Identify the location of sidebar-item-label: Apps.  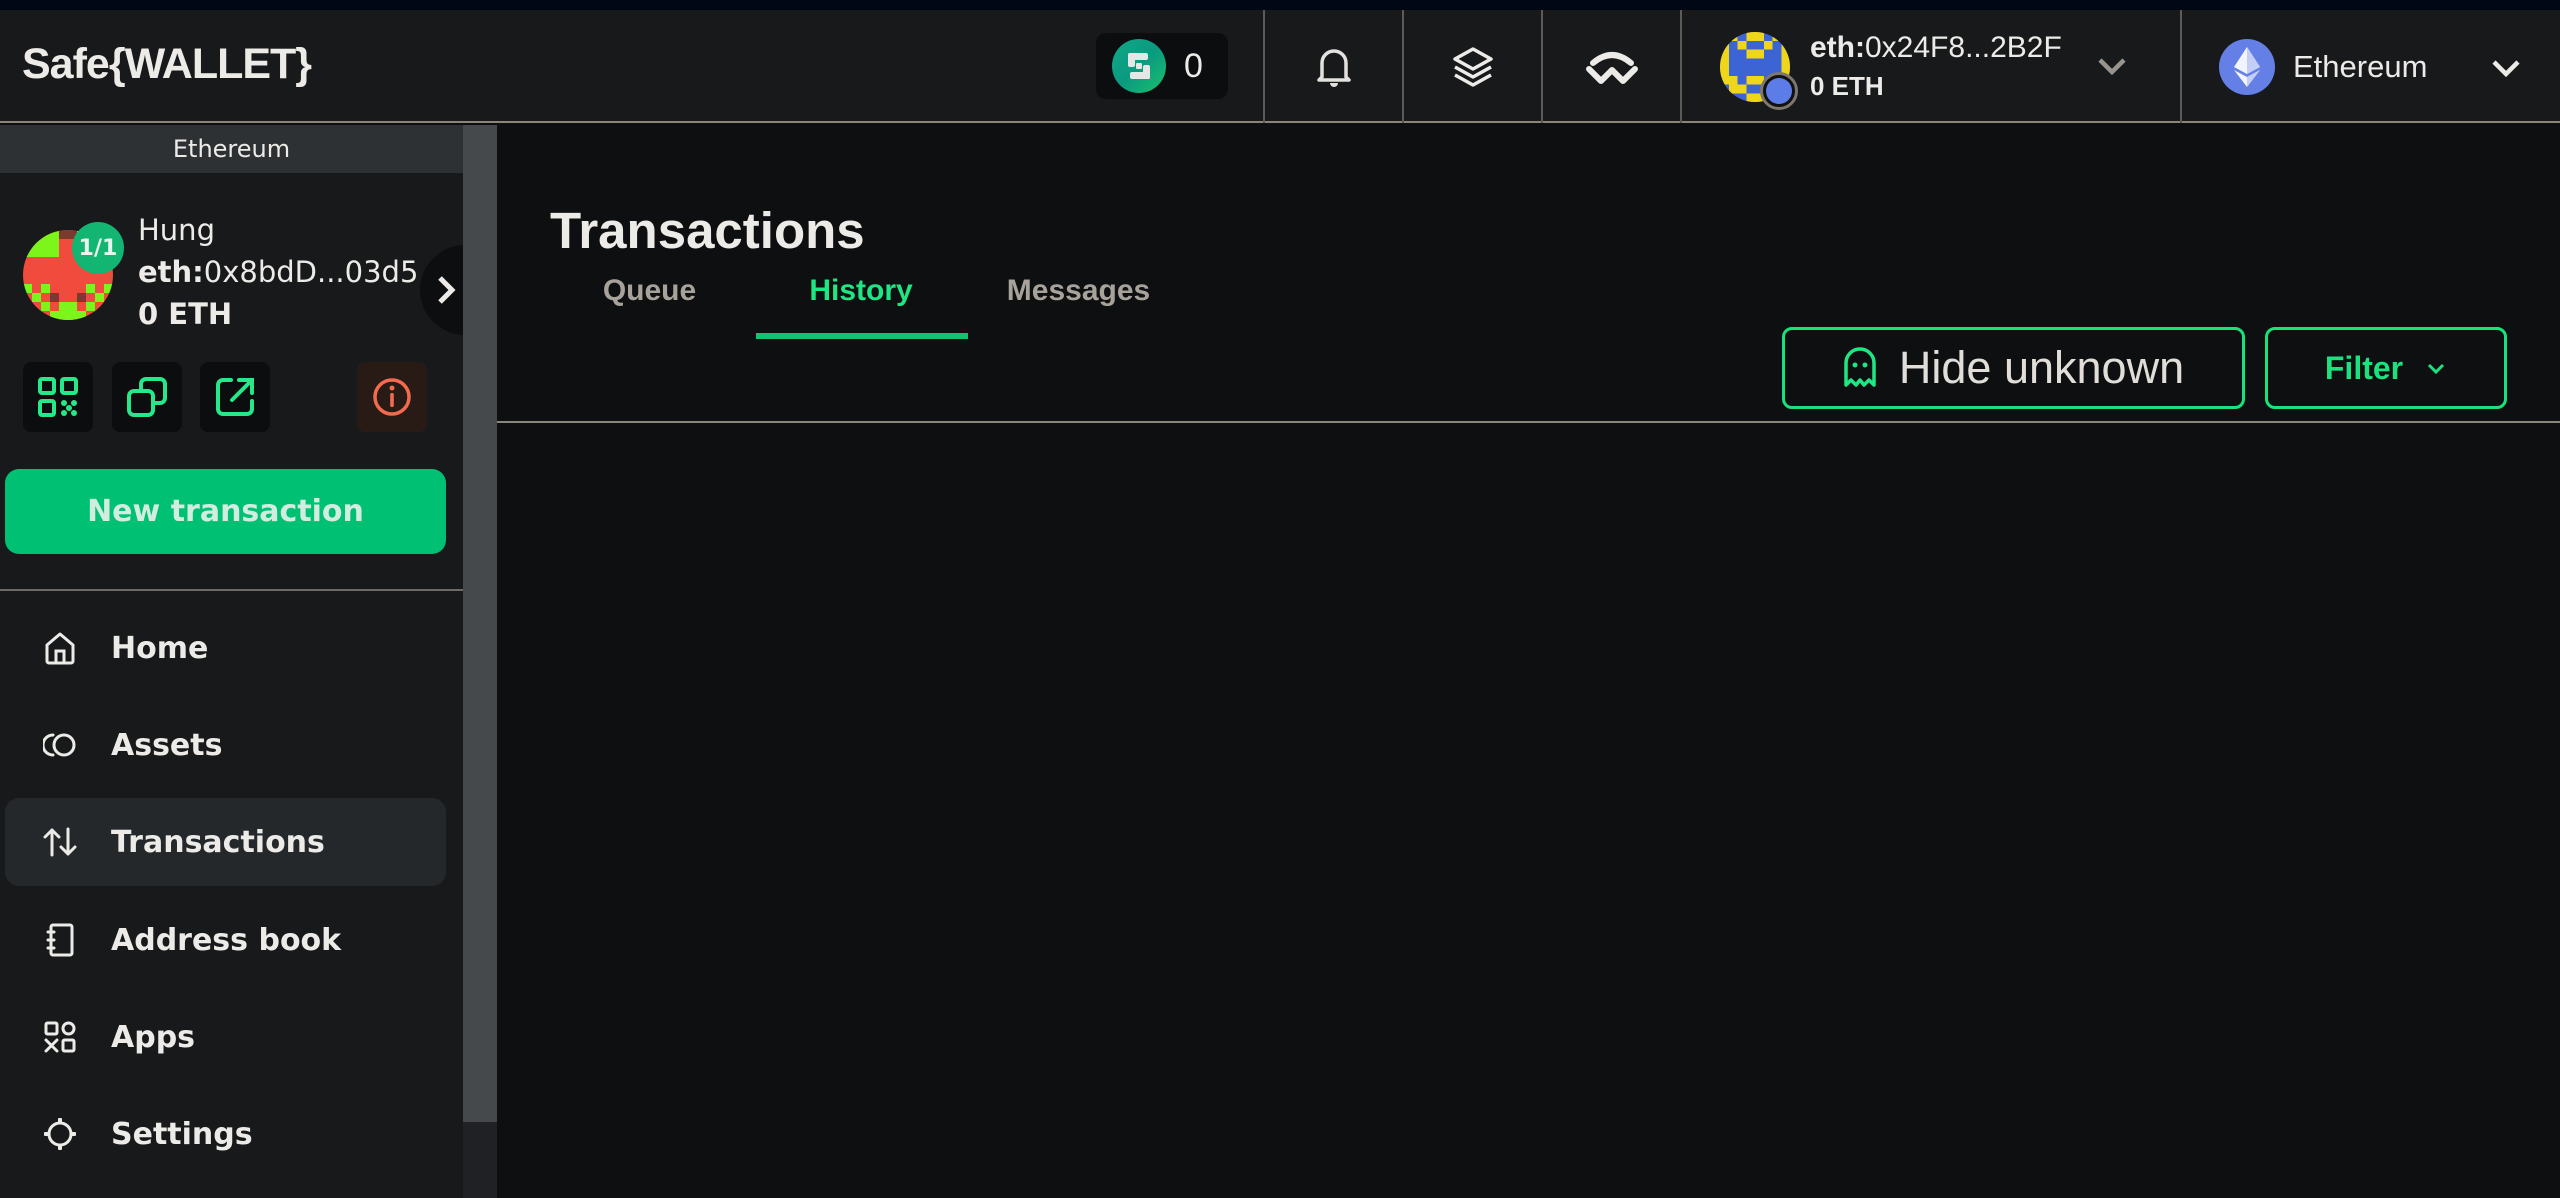
(153, 1037).